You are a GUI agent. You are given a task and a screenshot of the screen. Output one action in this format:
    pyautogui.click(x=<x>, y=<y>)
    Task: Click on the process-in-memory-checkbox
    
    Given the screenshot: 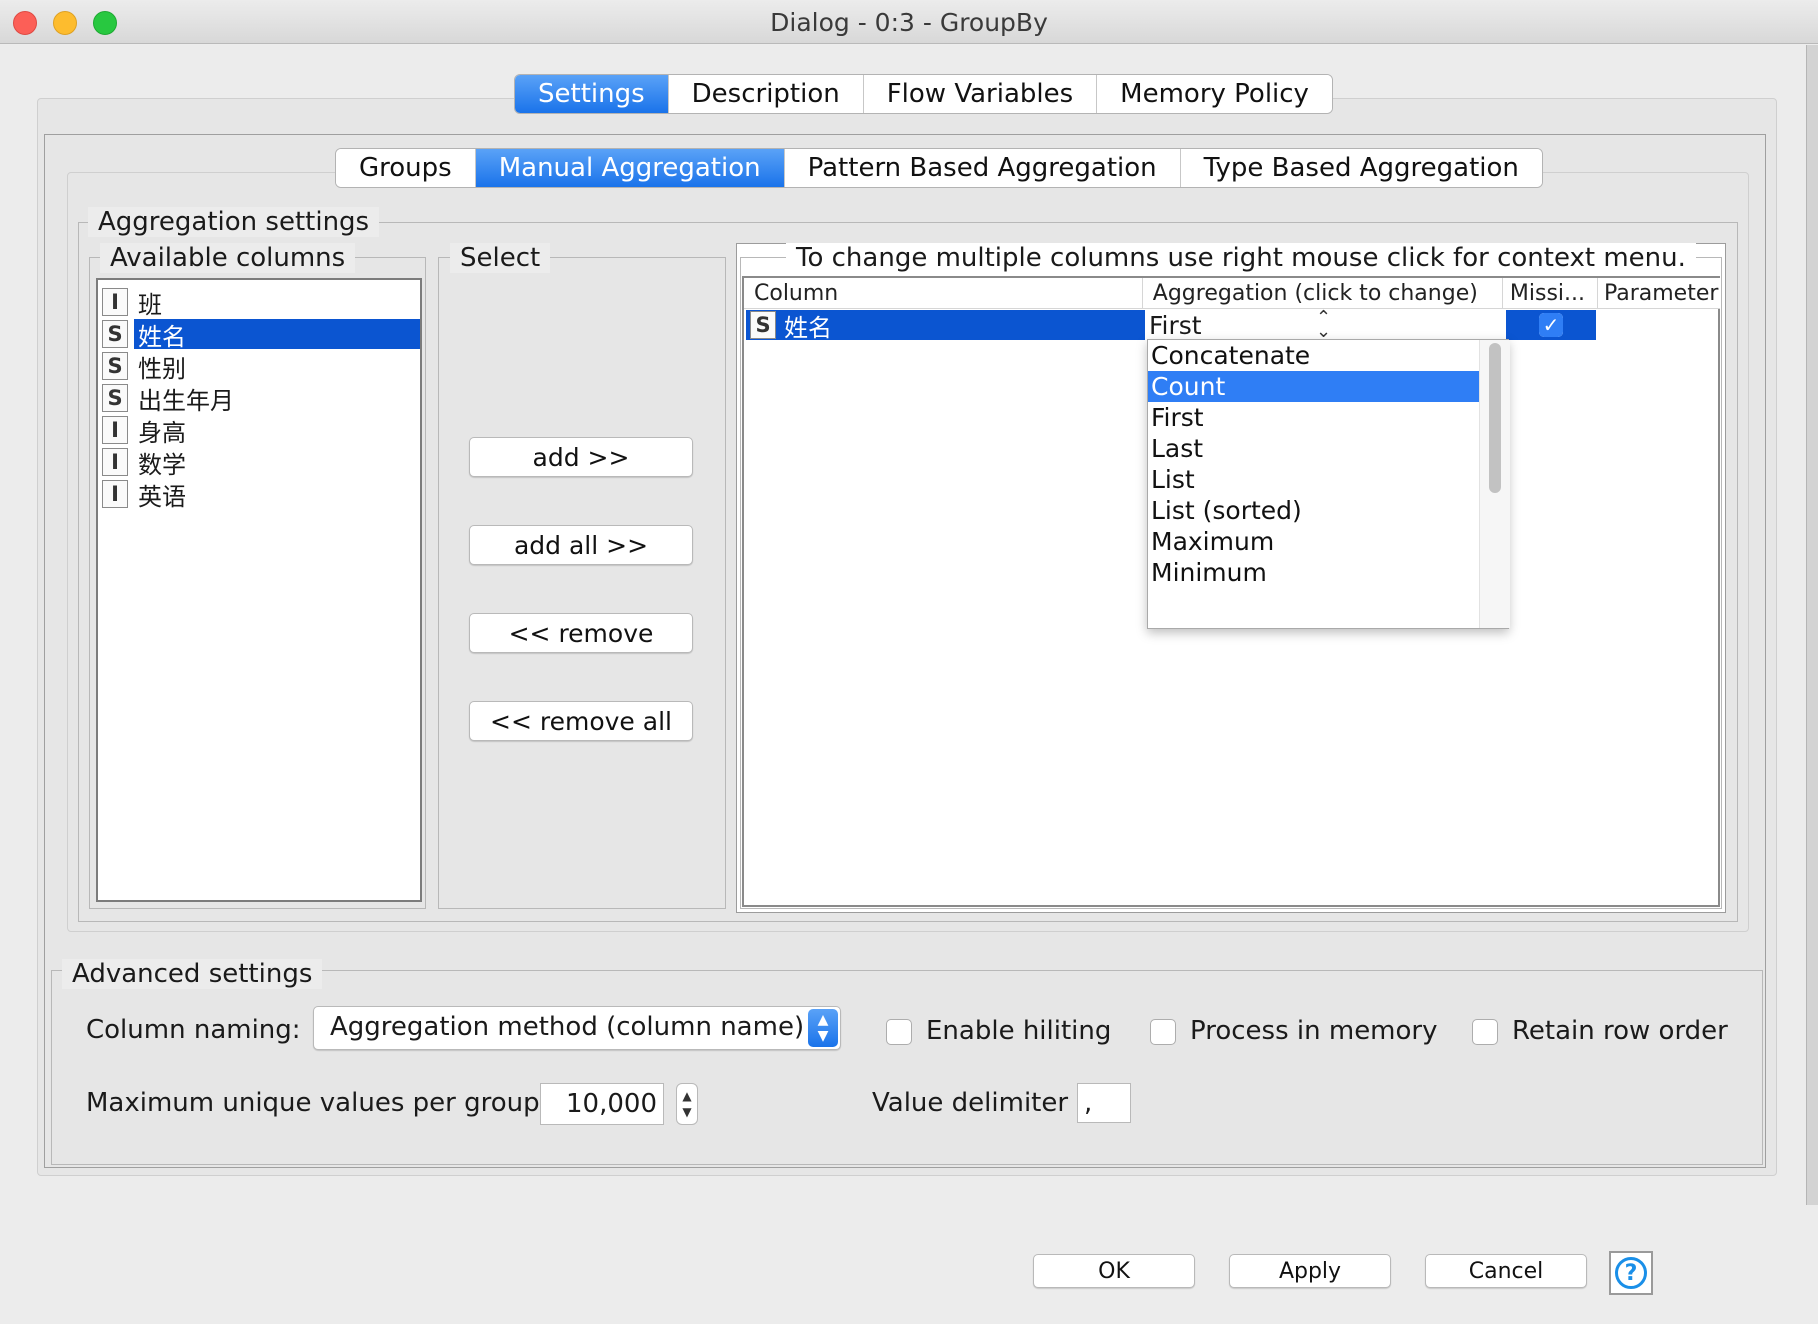 What is the action you would take?
    pyautogui.click(x=1163, y=1032)
    